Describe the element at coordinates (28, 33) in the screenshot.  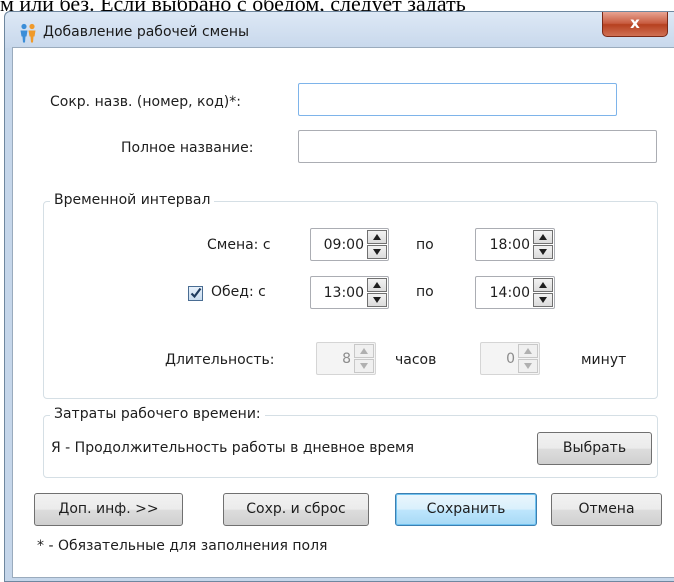
I see `people-icon` at that location.